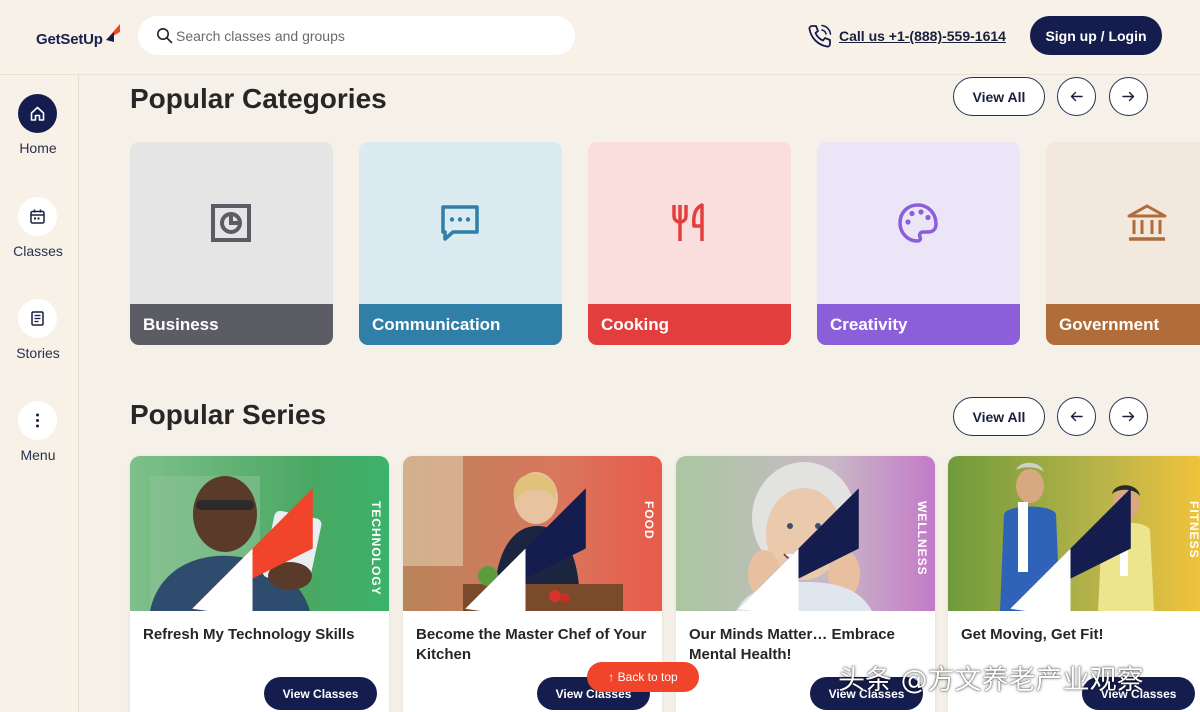  What do you see at coordinates (366, 35) in the screenshot?
I see `search-input` at bounding box center [366, 35].